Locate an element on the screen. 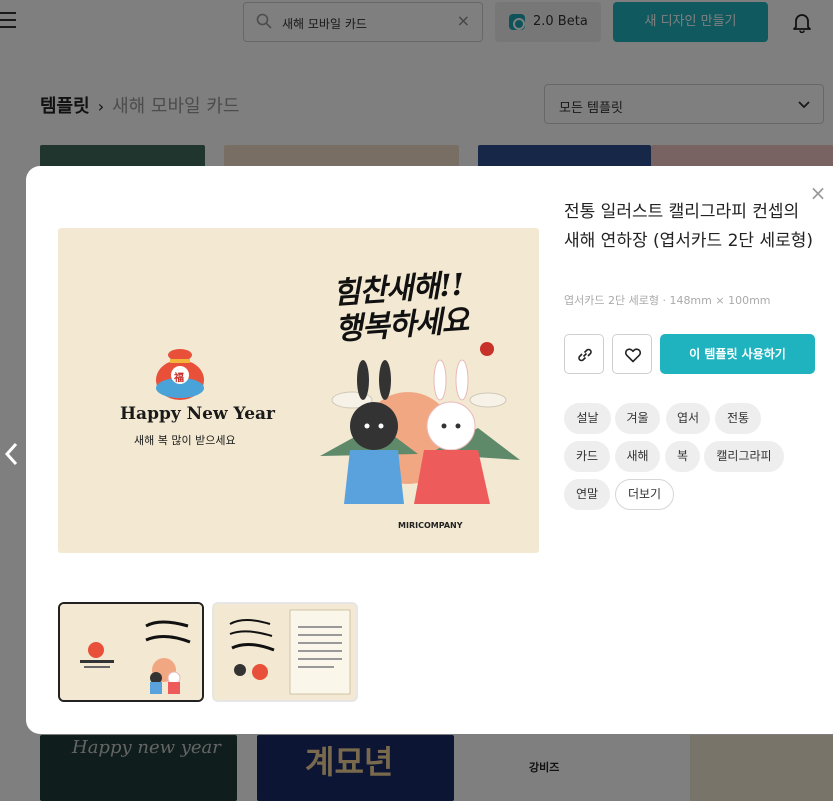 The width and height of the screenshot is (833, 801). copy-link-button is located at coordinates (584, 354).